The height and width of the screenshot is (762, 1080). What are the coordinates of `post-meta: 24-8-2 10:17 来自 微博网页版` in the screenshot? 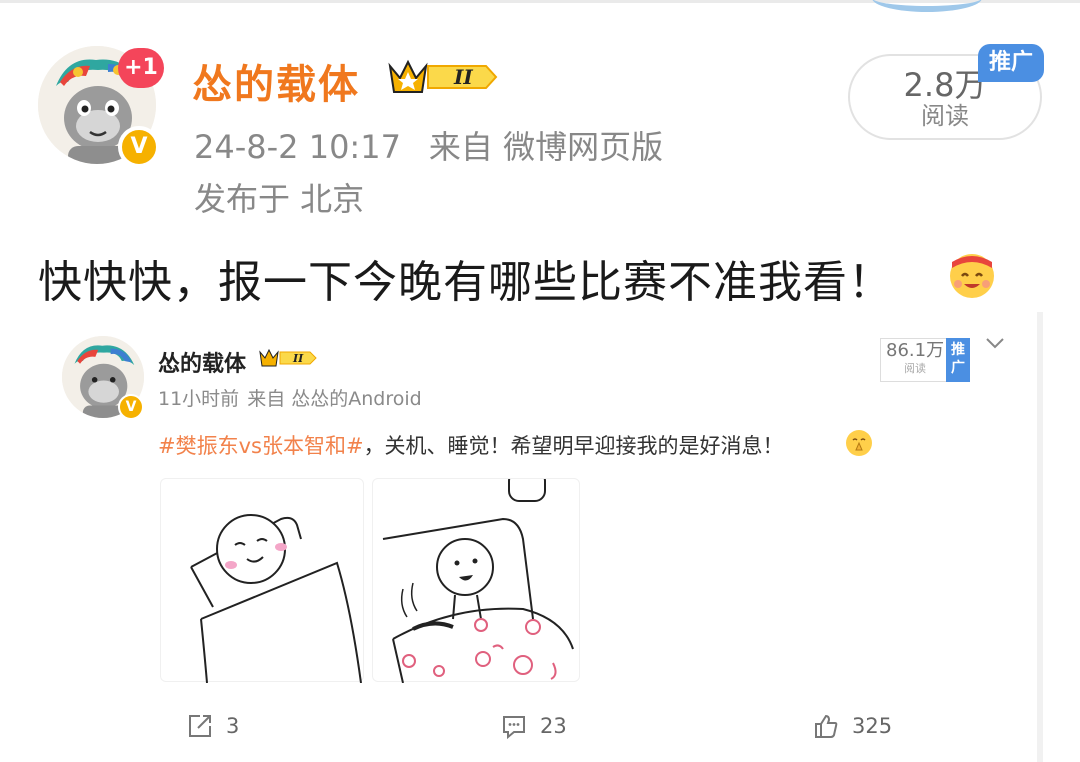 It's located at (428, 145).